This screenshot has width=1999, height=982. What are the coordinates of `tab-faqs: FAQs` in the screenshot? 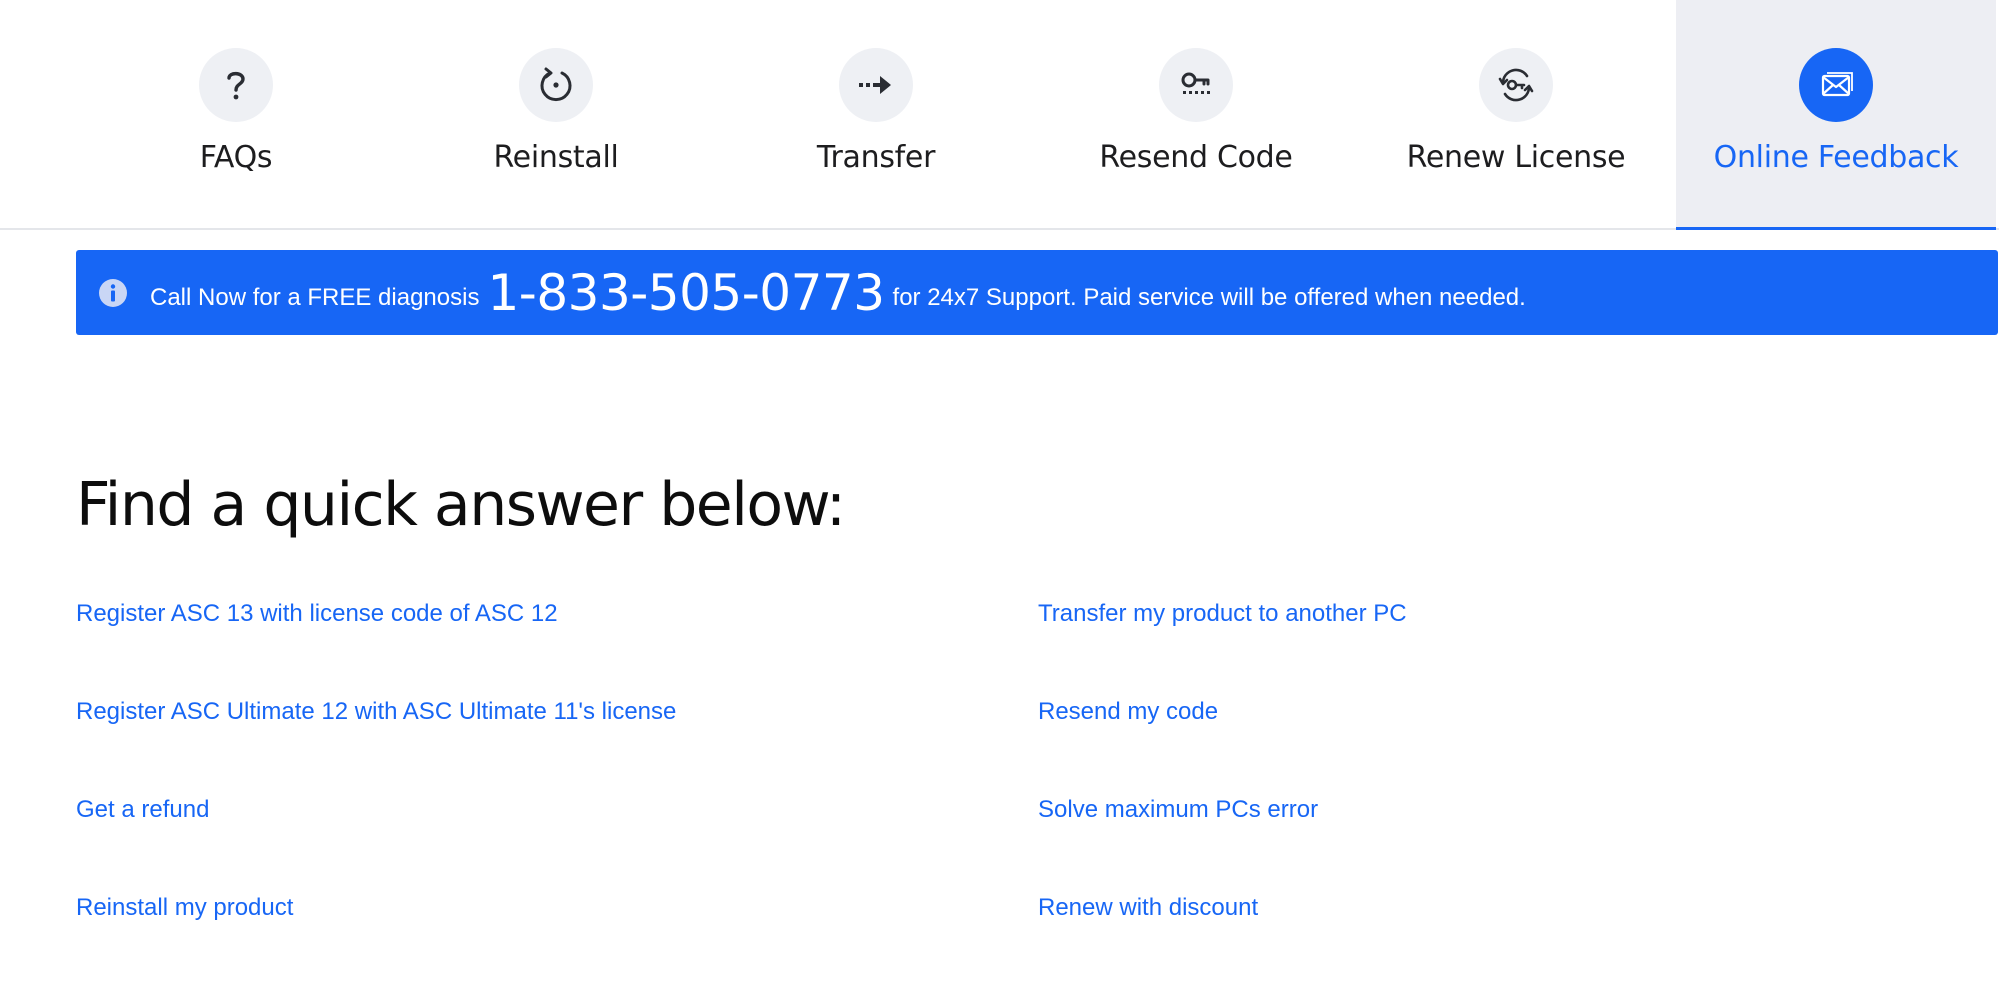 It's located at (236, 115).